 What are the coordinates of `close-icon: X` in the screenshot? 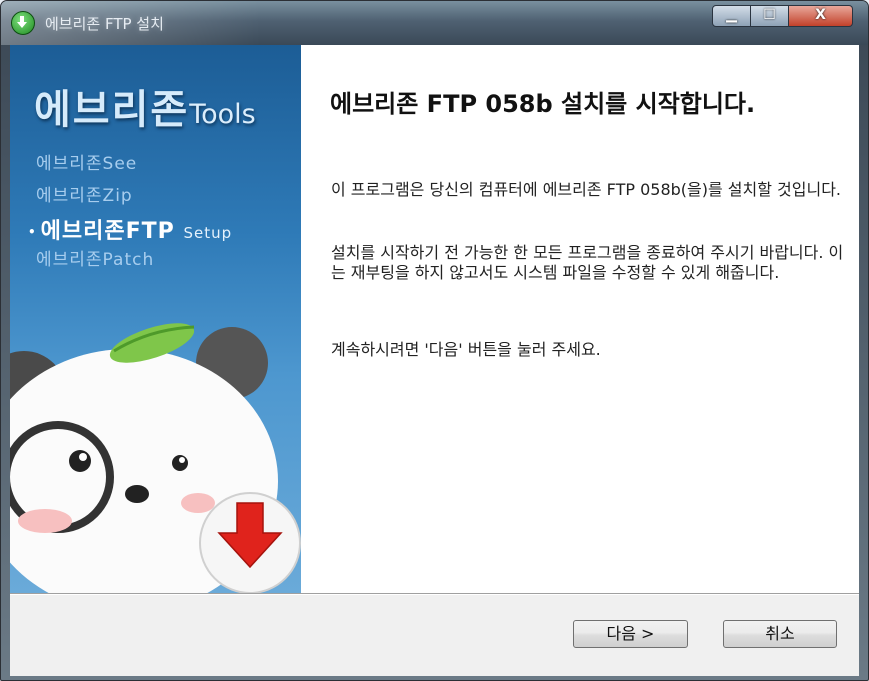 It's located at (820, 15).